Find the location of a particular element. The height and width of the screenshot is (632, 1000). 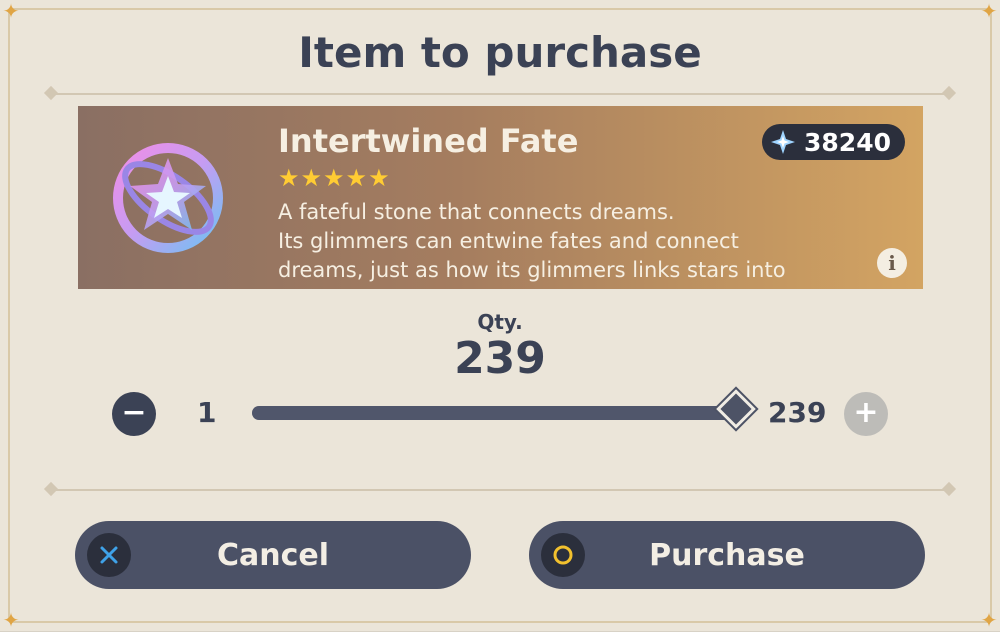

rarity-stars: ★★★★★ is located at coordinates (334, 178).